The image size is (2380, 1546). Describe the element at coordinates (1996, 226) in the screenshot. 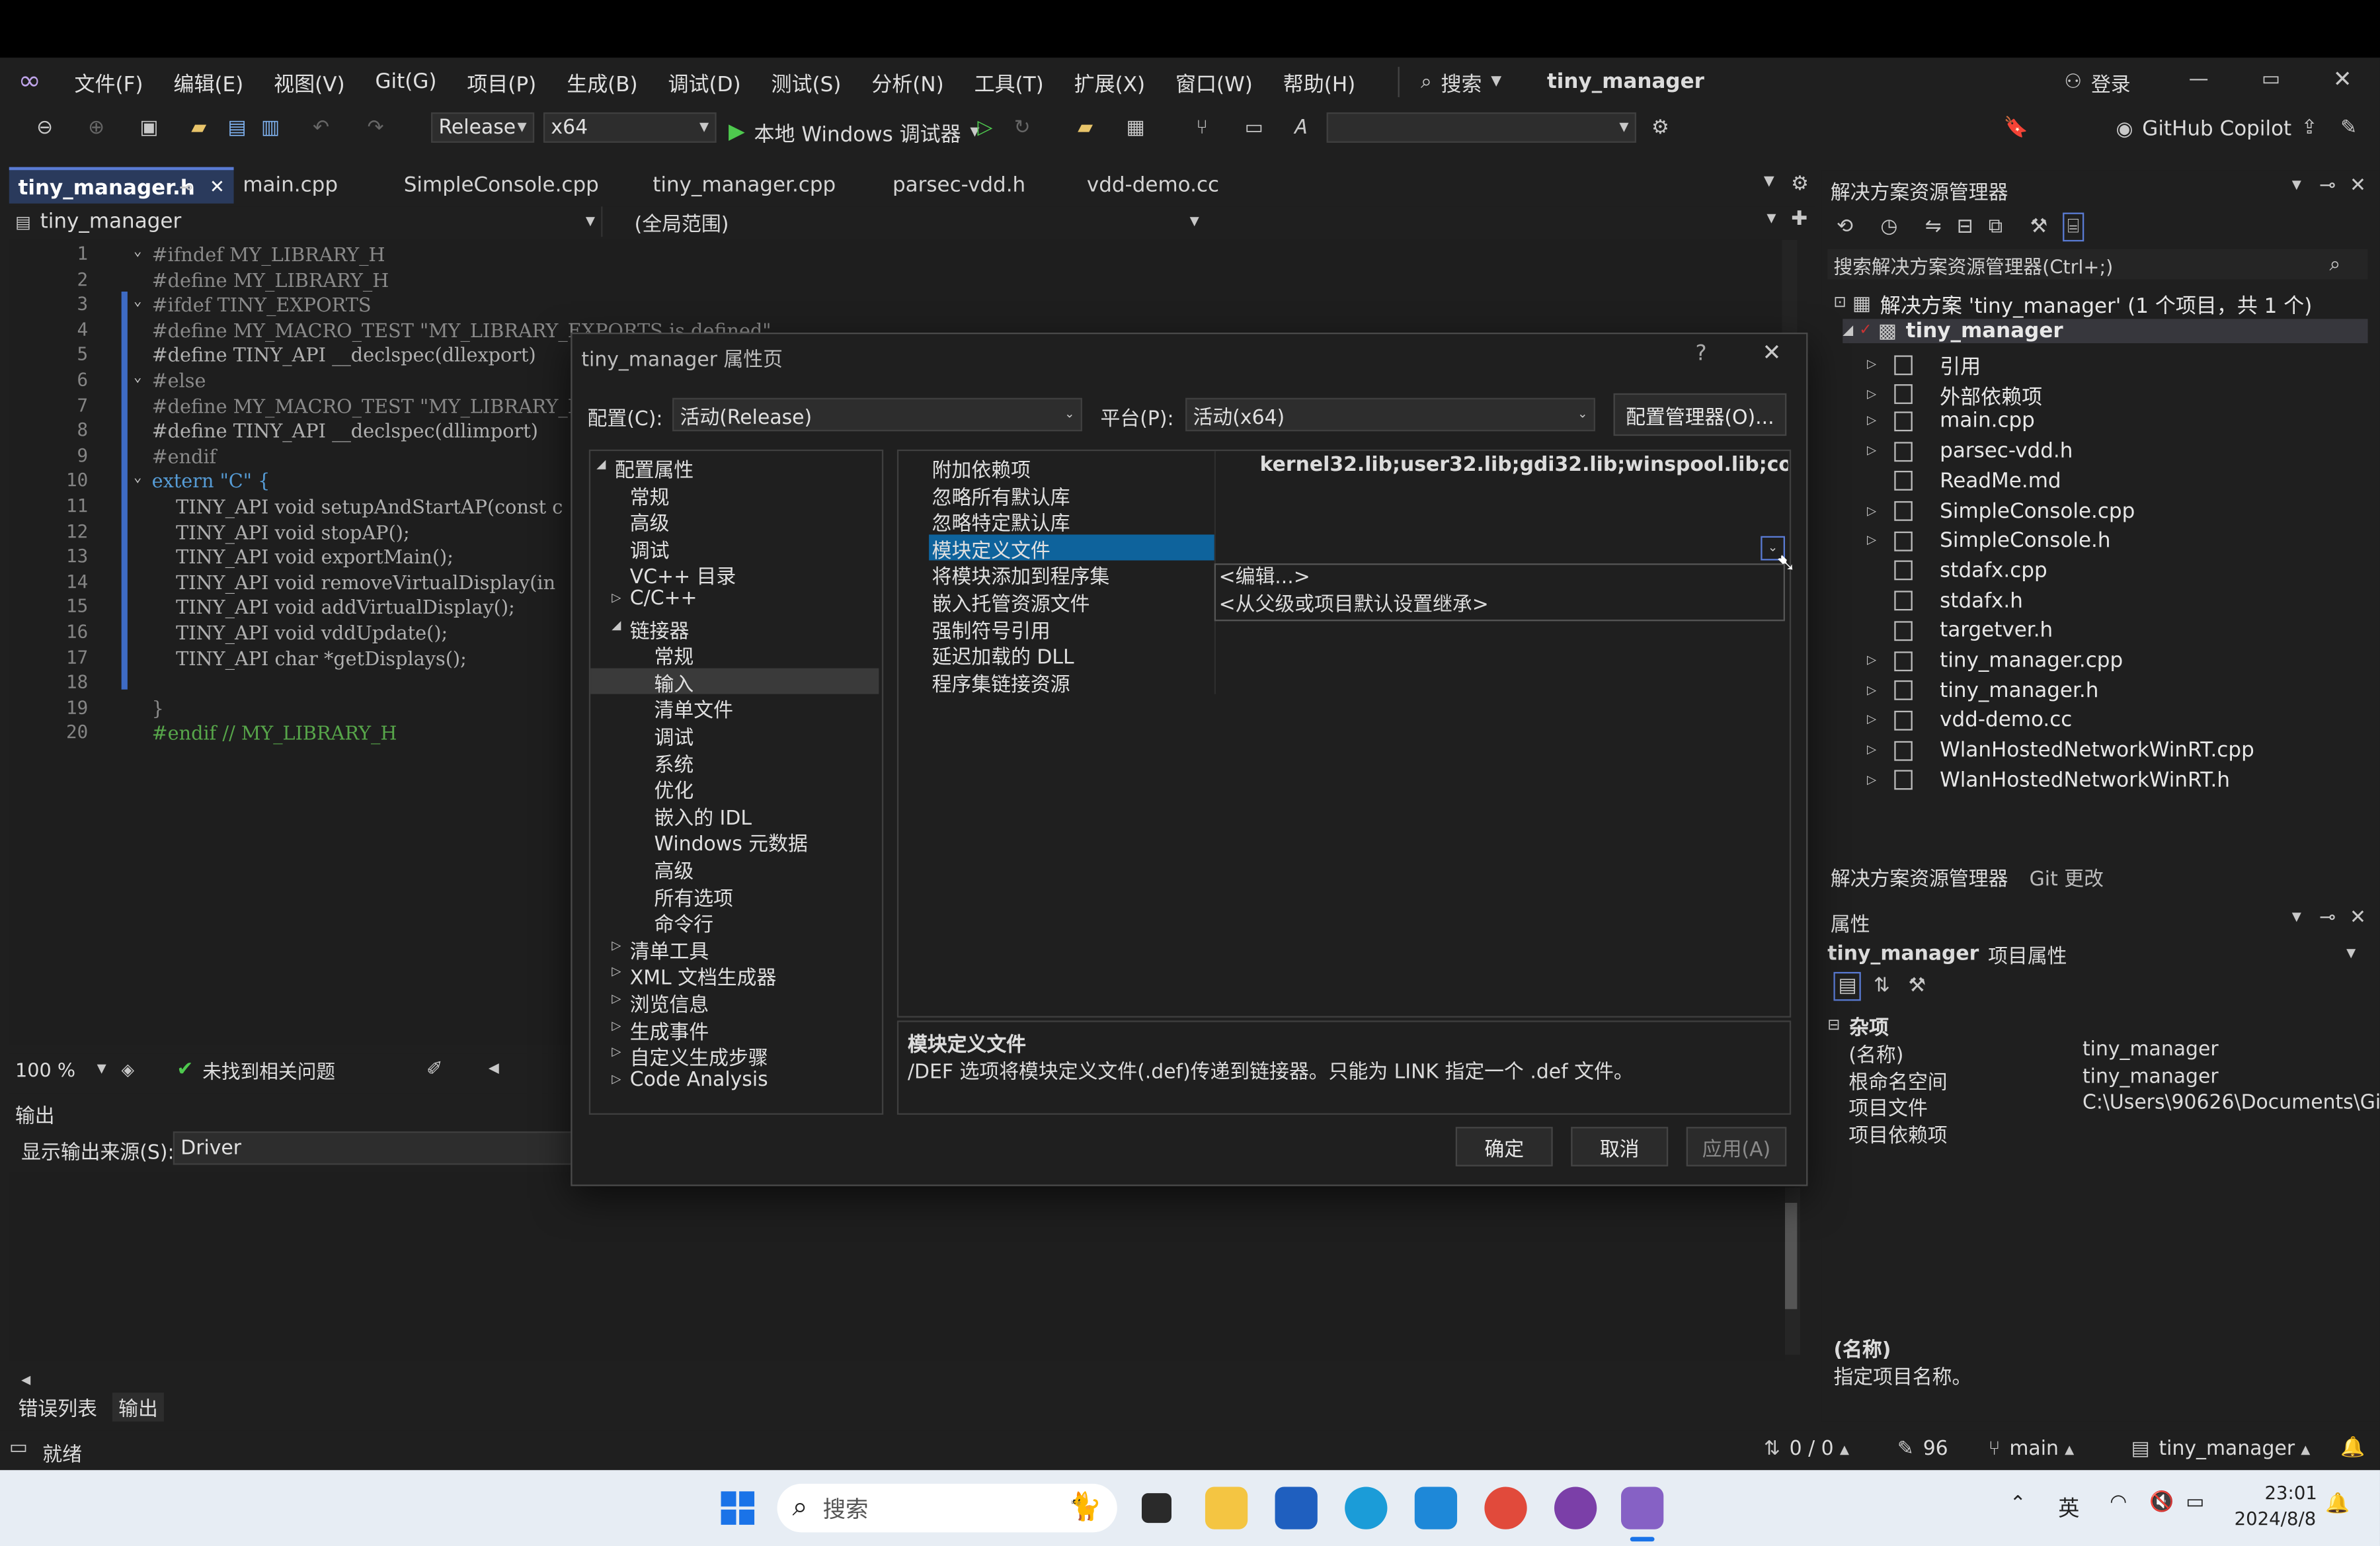

I see `show-all-files-icon: ⧉` at that location.